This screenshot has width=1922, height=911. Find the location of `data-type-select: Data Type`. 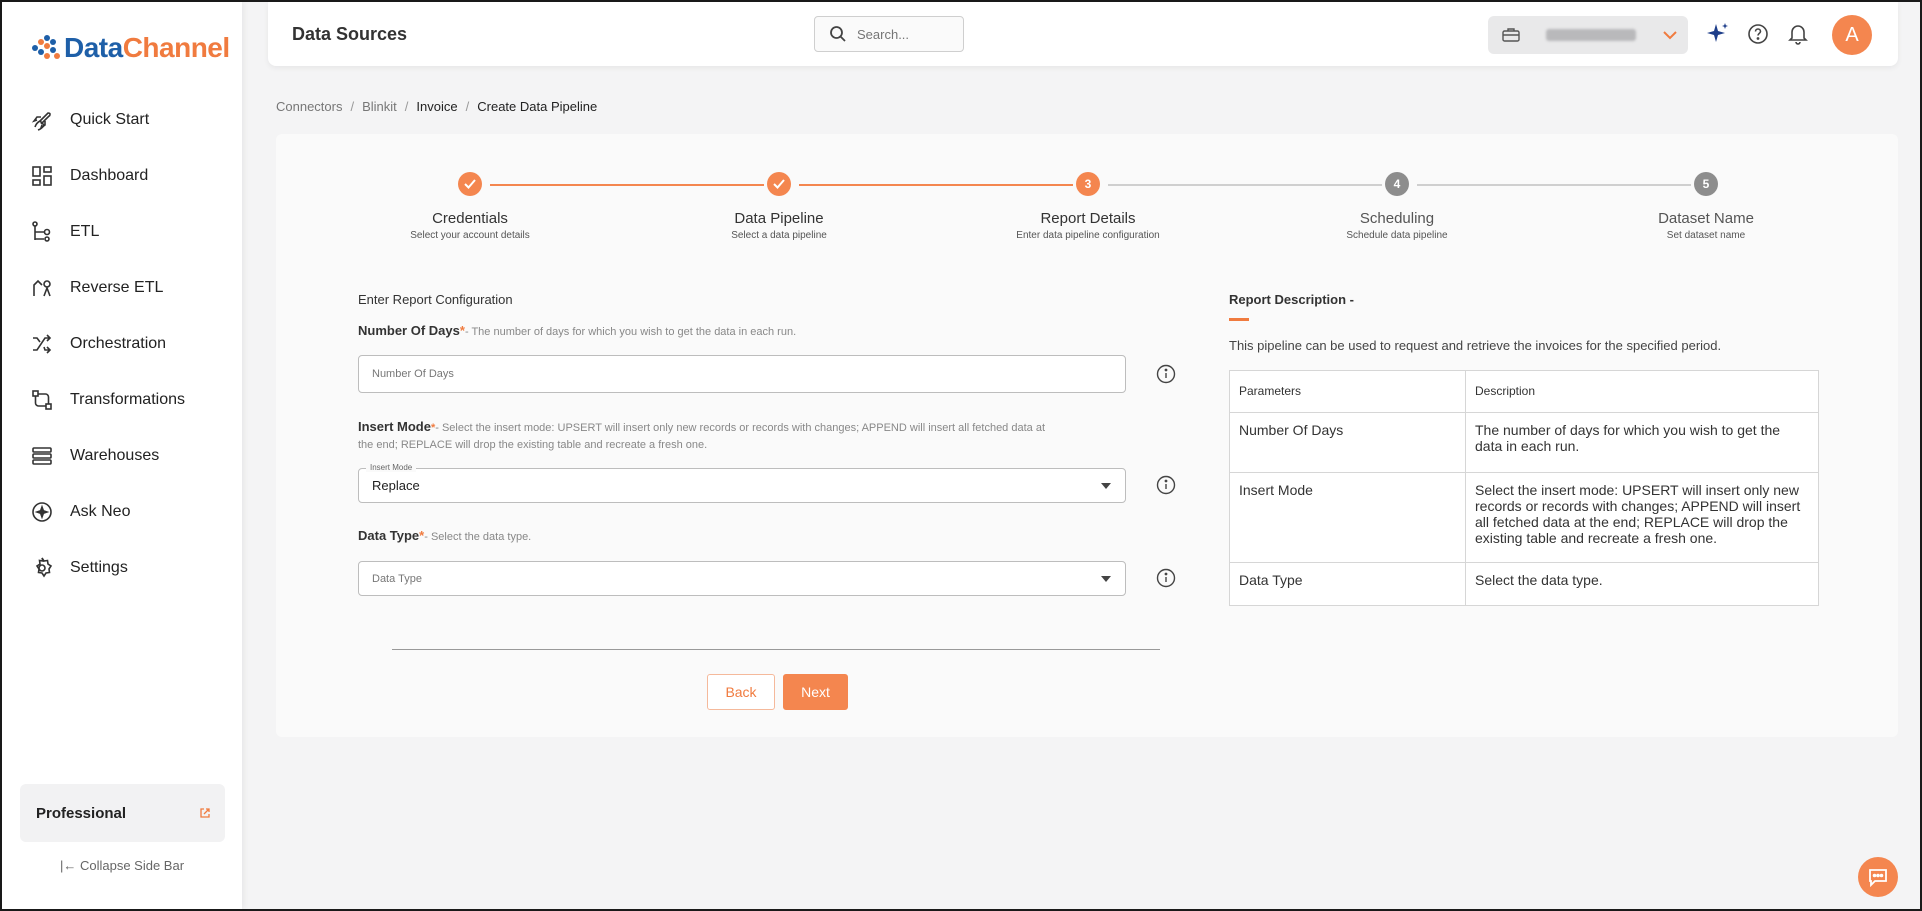

data-type-select: Data Type is located at coordinates (742, 578).